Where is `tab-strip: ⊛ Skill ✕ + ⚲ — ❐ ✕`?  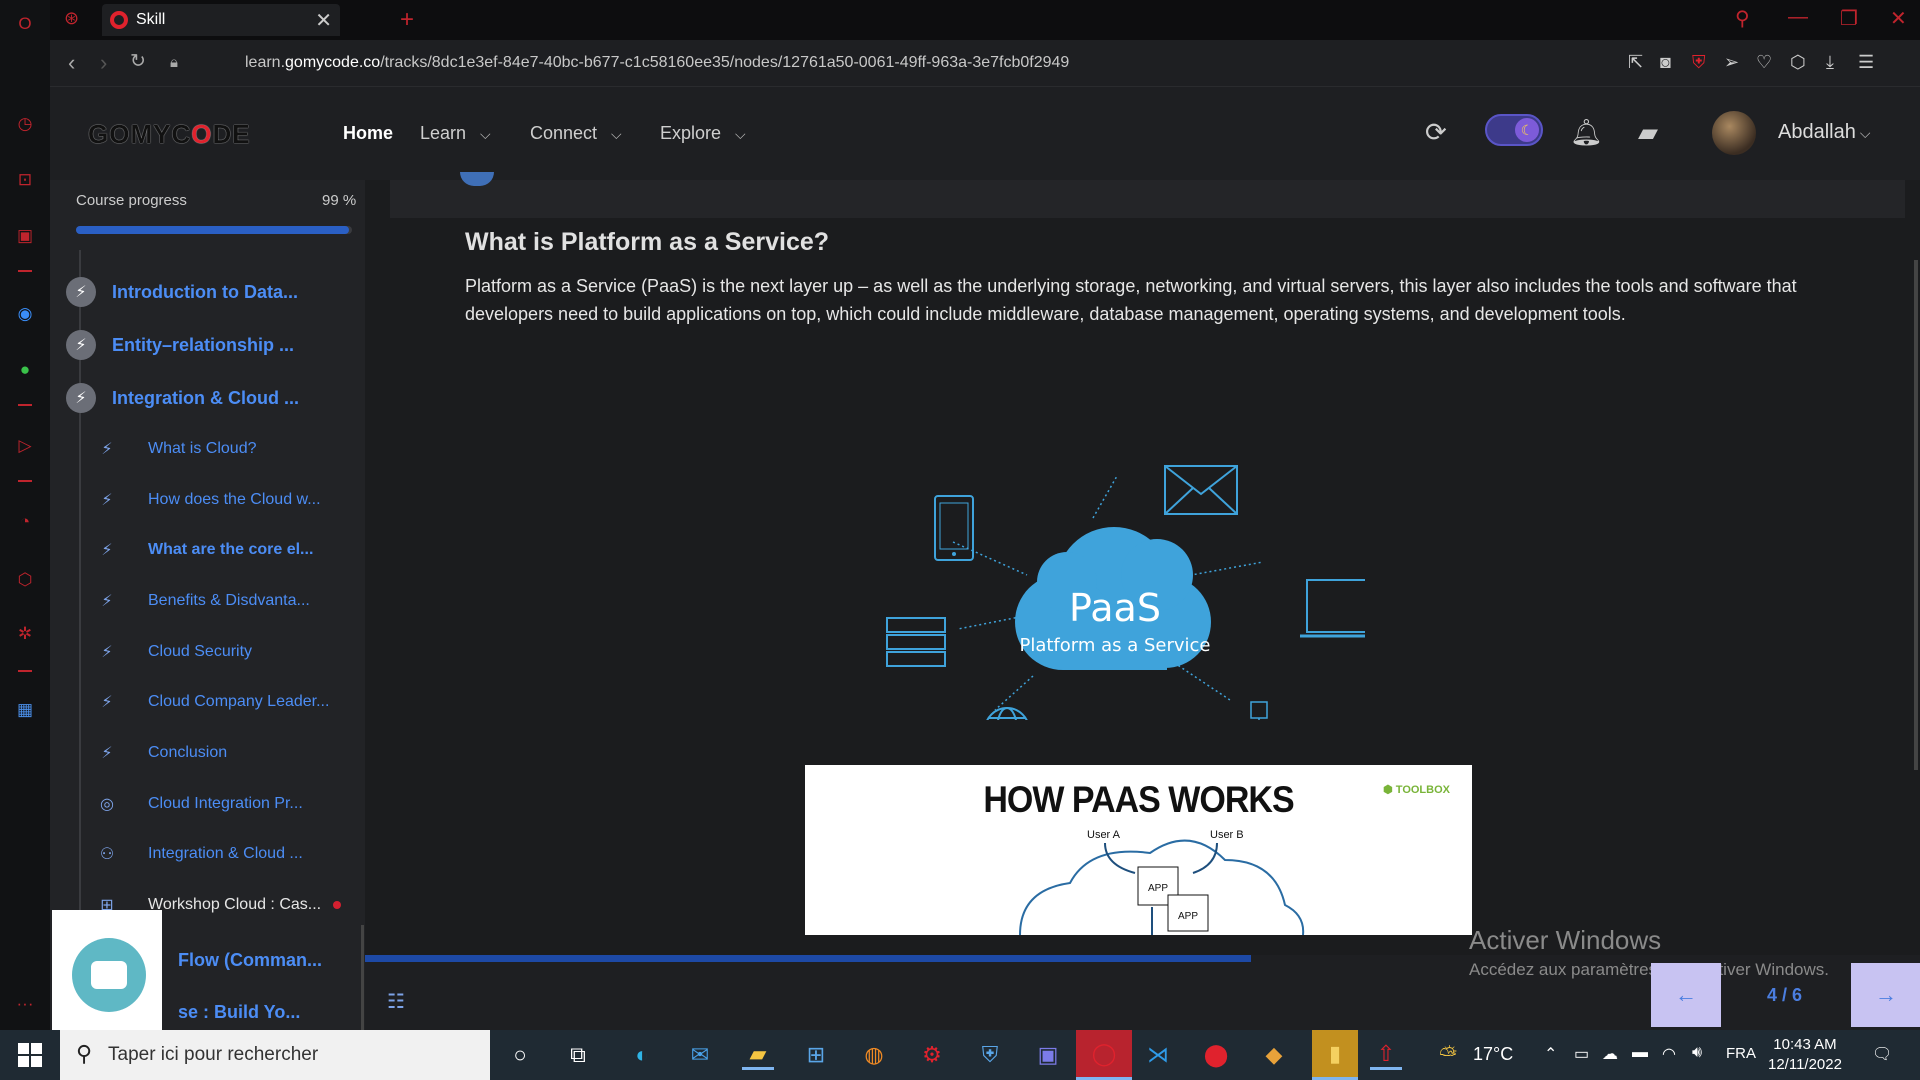
tab-strip: ⊛ Skill ✕ + ⚲ — ❐ ✕ is located at coordinates (985, 20).